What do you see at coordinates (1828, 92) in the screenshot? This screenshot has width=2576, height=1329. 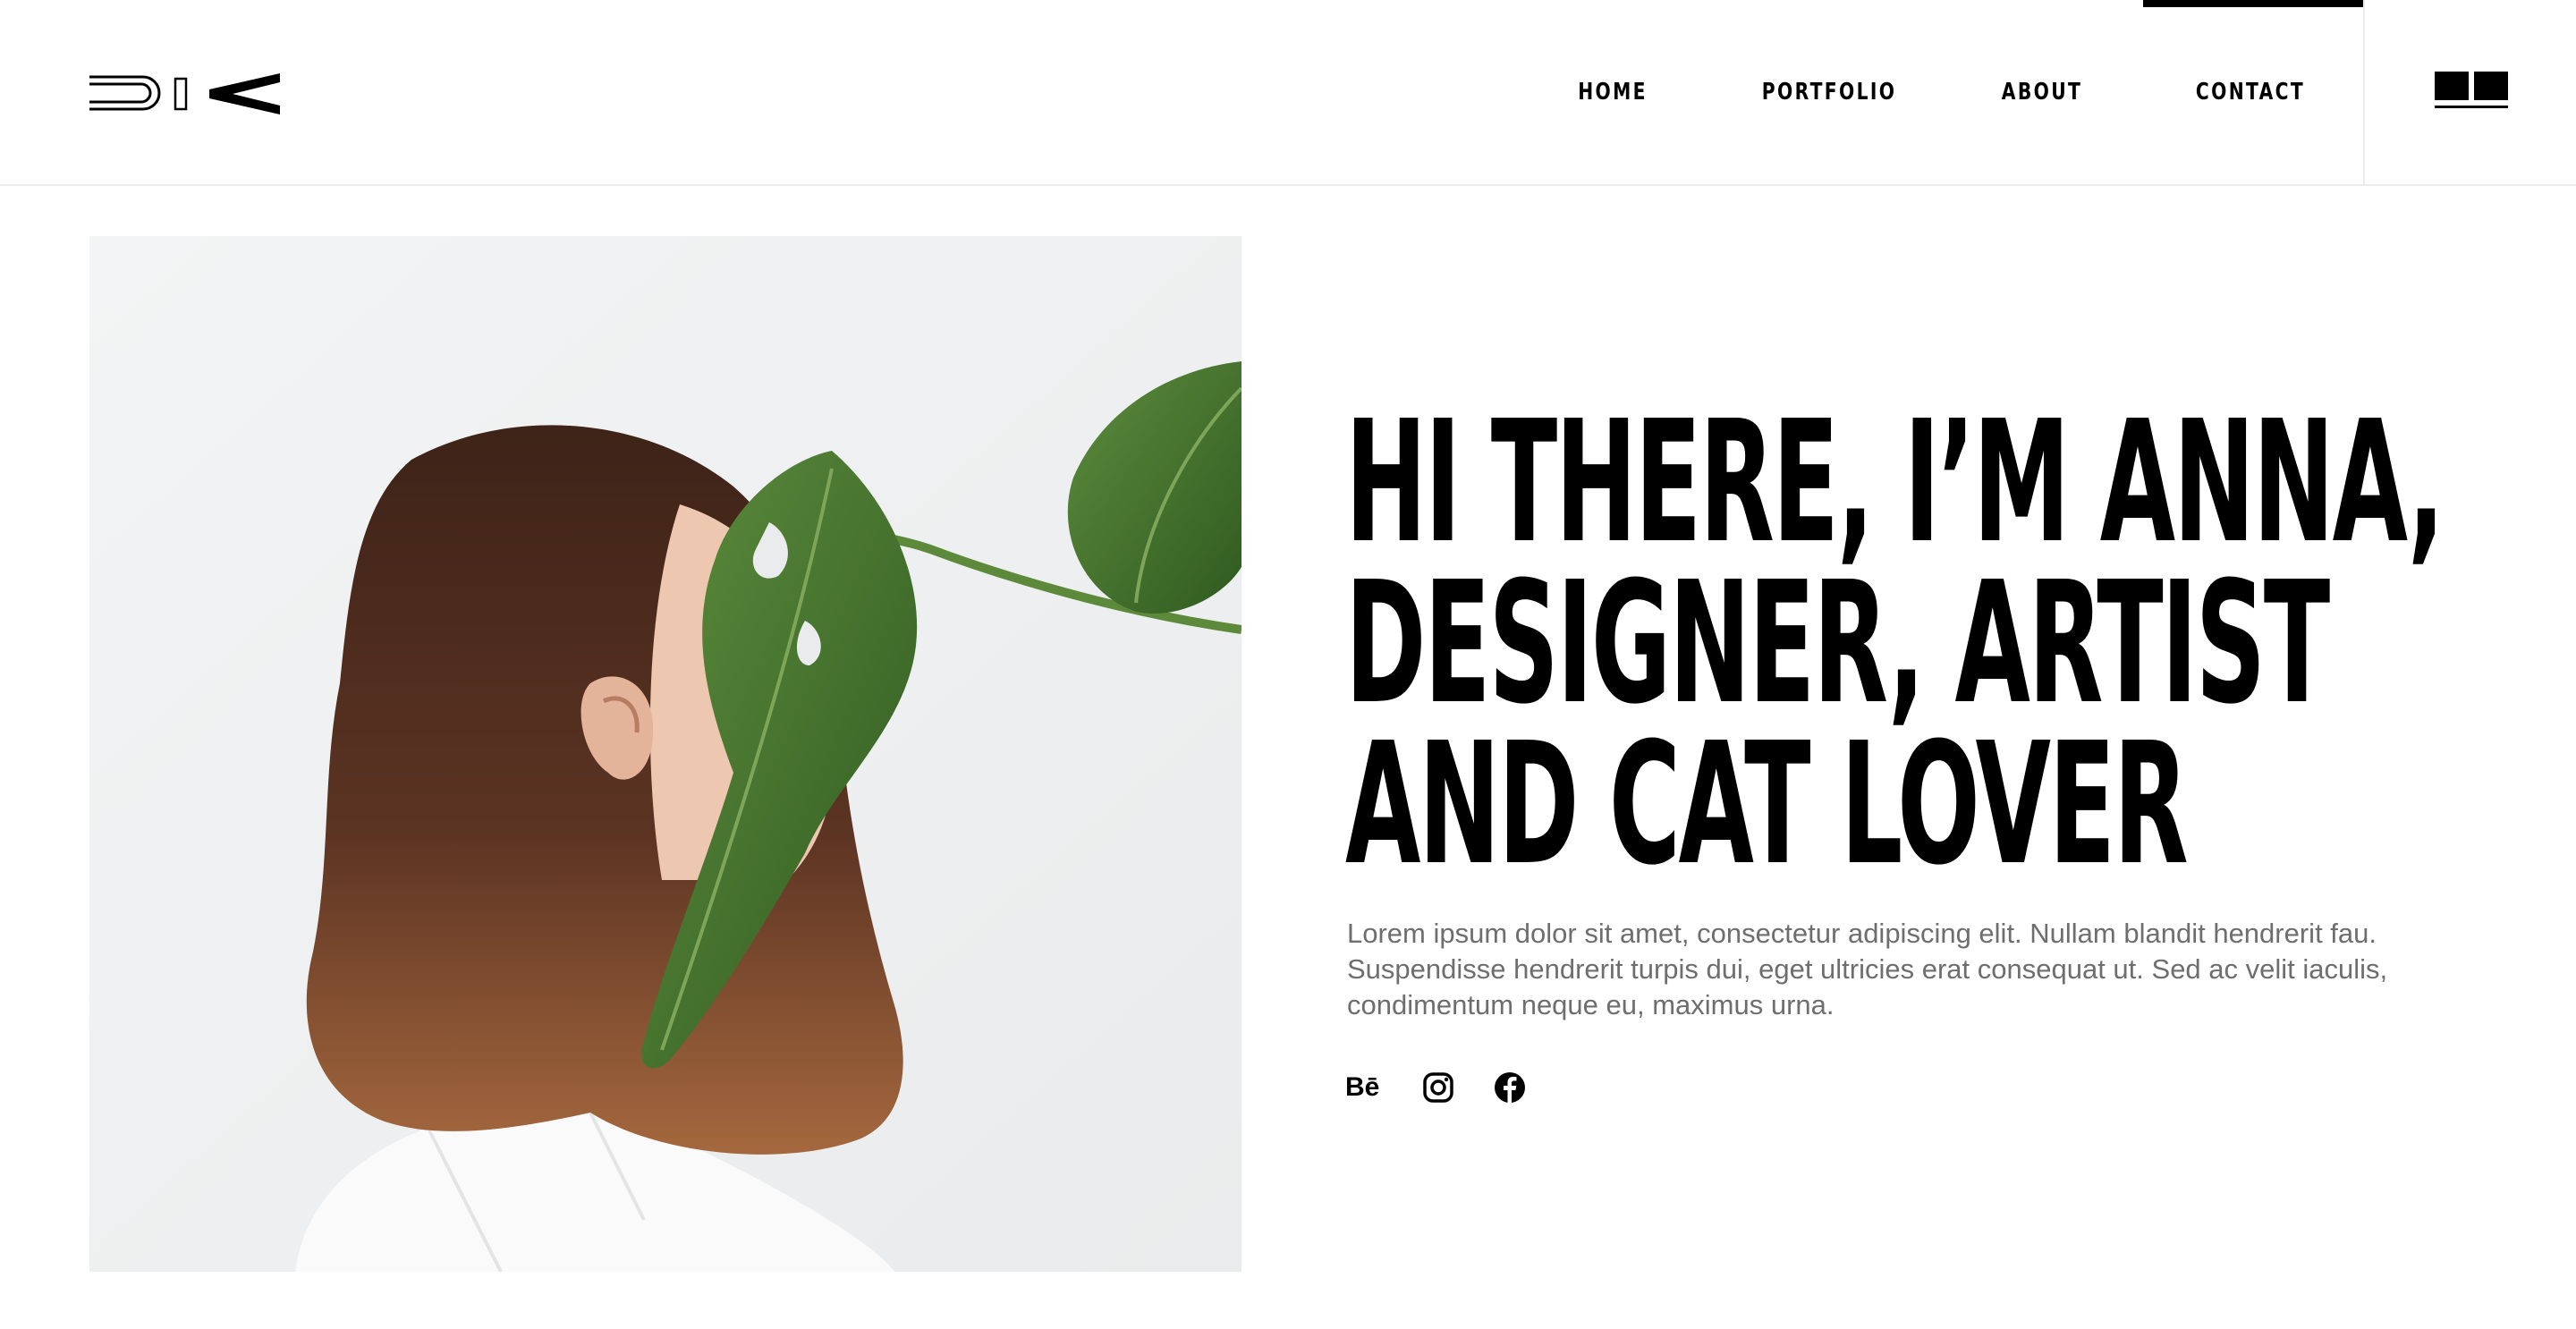 I see `nav-portfolio: PORTFOLIO` at bounding box center [1828, 92].